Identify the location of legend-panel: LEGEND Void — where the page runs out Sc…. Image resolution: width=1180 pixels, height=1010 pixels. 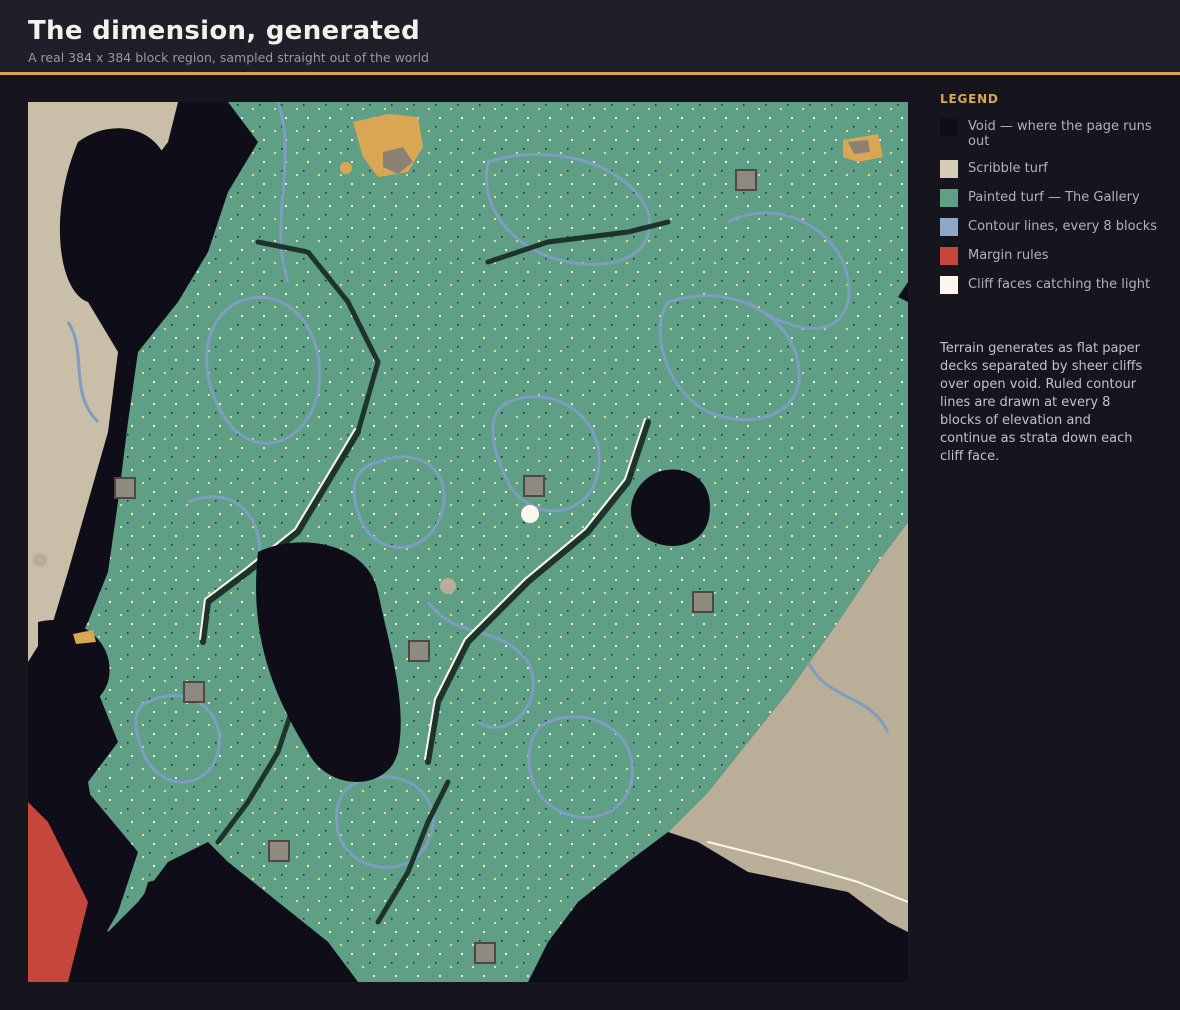
(1052, 198).